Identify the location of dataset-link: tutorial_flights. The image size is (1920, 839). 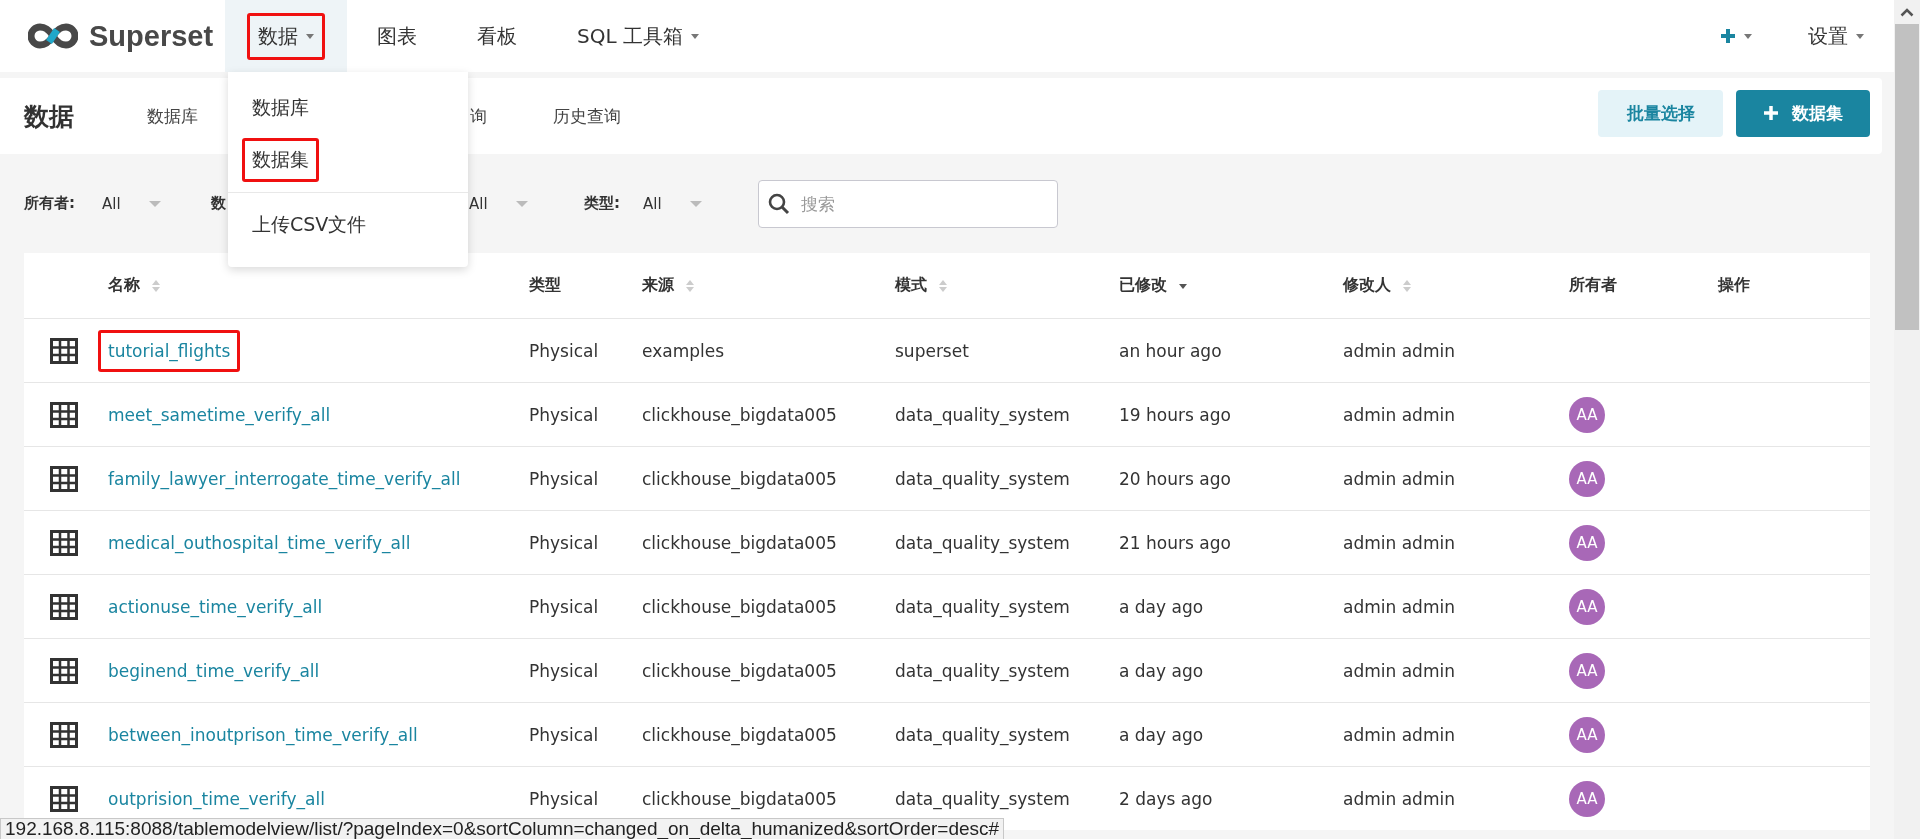
(169, 350).